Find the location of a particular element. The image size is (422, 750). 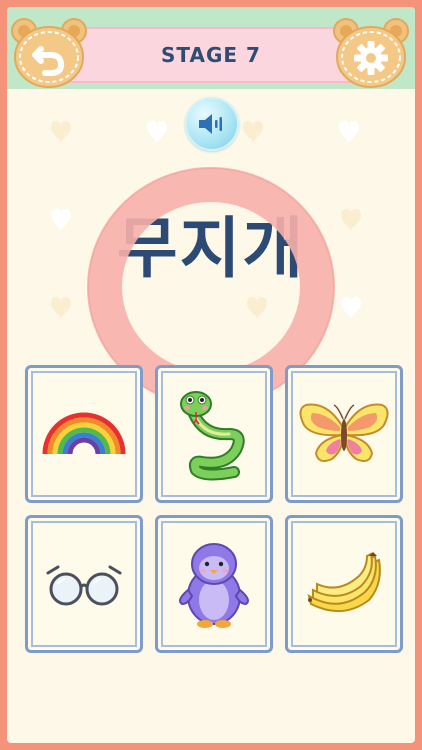

gear-icon is located at coordinates (371, 53).